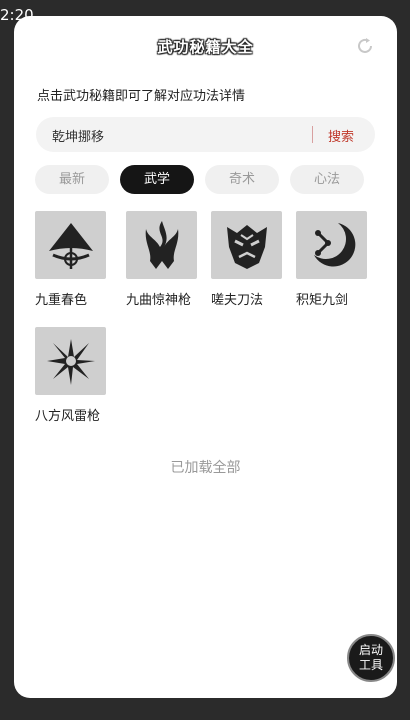 The height and width of the screenshot is (720, 410). I want to click on fab-label-line2: 工具, so click(370, 665).